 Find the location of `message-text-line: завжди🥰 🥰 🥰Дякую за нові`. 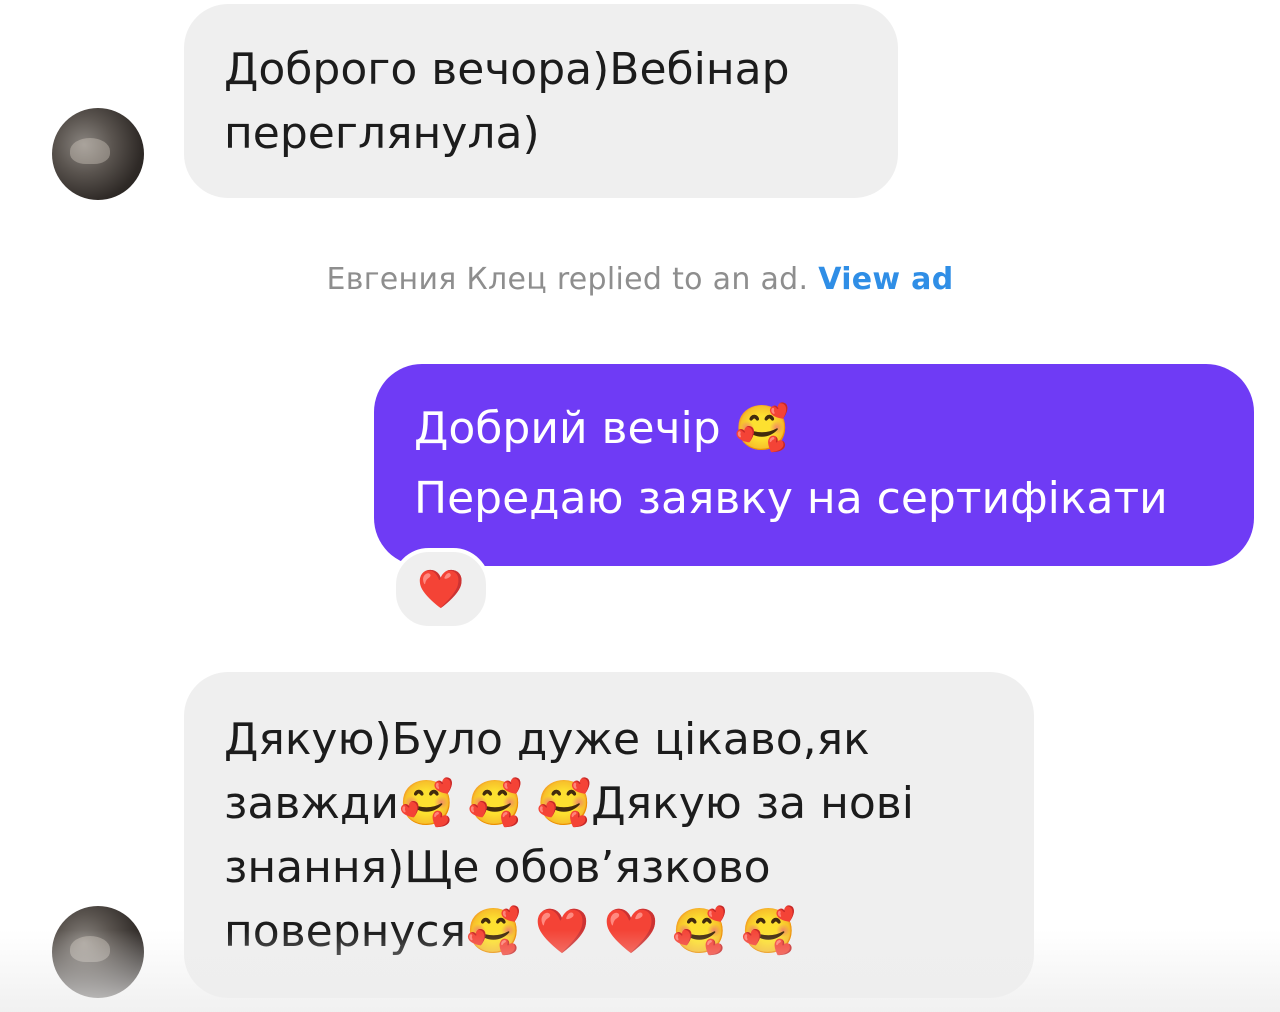

message-text-line: завжди🥰 🥰 🥰Дякую за нові is located at coordinates (569, 803).